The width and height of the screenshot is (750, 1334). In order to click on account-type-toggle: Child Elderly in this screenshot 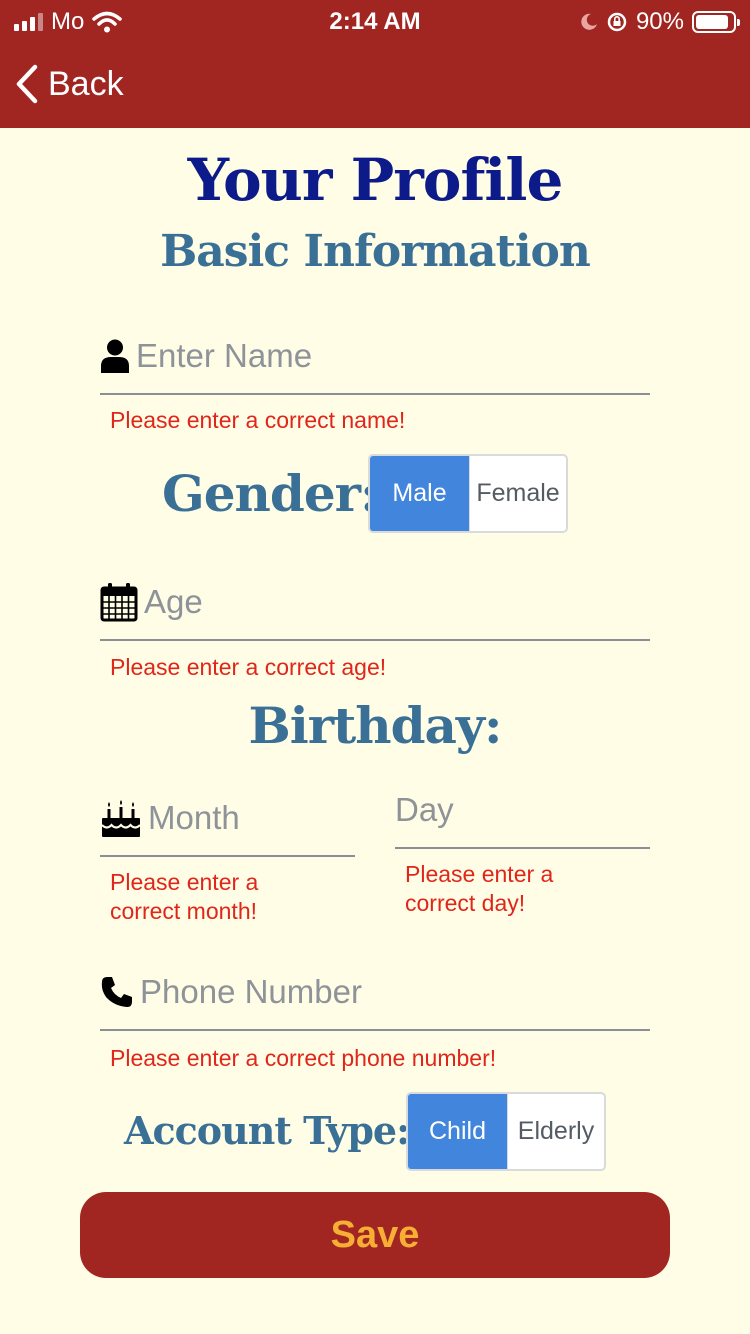, I will do `click(506, 1131)`.